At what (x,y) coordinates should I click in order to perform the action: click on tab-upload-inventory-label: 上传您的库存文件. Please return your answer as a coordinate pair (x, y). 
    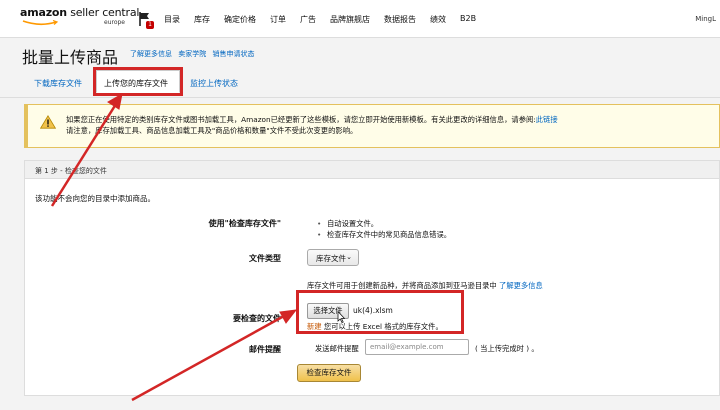
    Looking at the image, I should click on (136, 83).